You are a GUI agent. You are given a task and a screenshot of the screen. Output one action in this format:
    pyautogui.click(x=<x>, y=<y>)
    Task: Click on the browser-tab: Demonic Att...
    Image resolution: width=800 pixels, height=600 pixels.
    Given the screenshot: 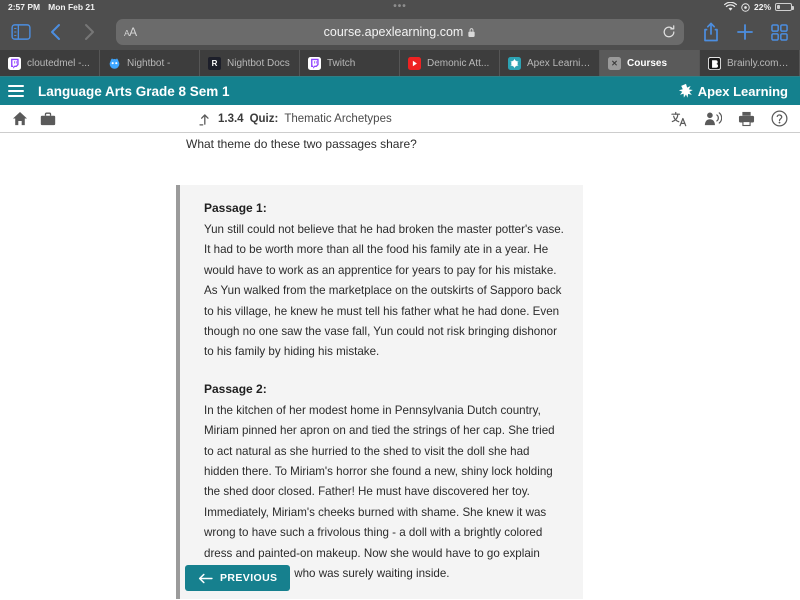 What is the action you would take?
    pyautogui.click(x=450, y=63)
    